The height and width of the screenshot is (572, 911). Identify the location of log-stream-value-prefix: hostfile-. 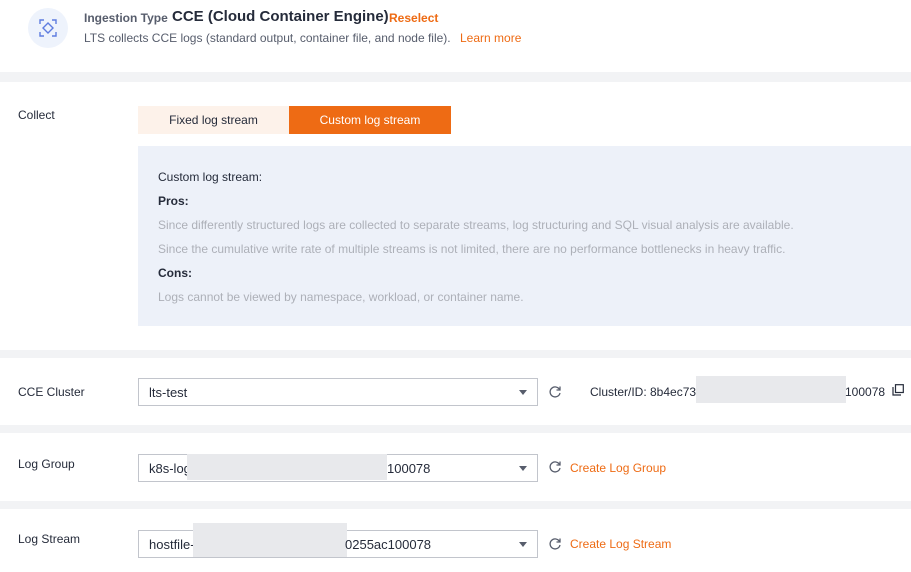
(172, 544).